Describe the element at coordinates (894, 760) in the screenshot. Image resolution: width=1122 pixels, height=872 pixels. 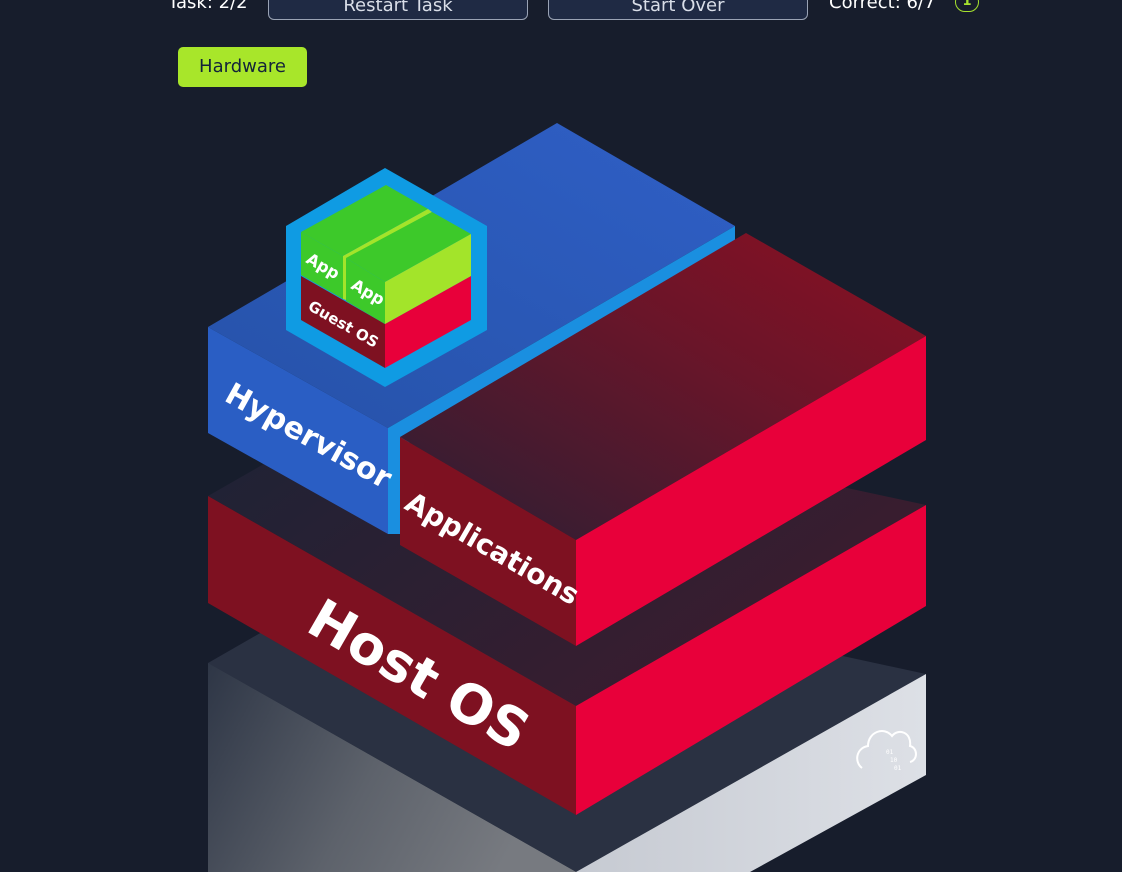
I see `svg-text: 10` at that location.